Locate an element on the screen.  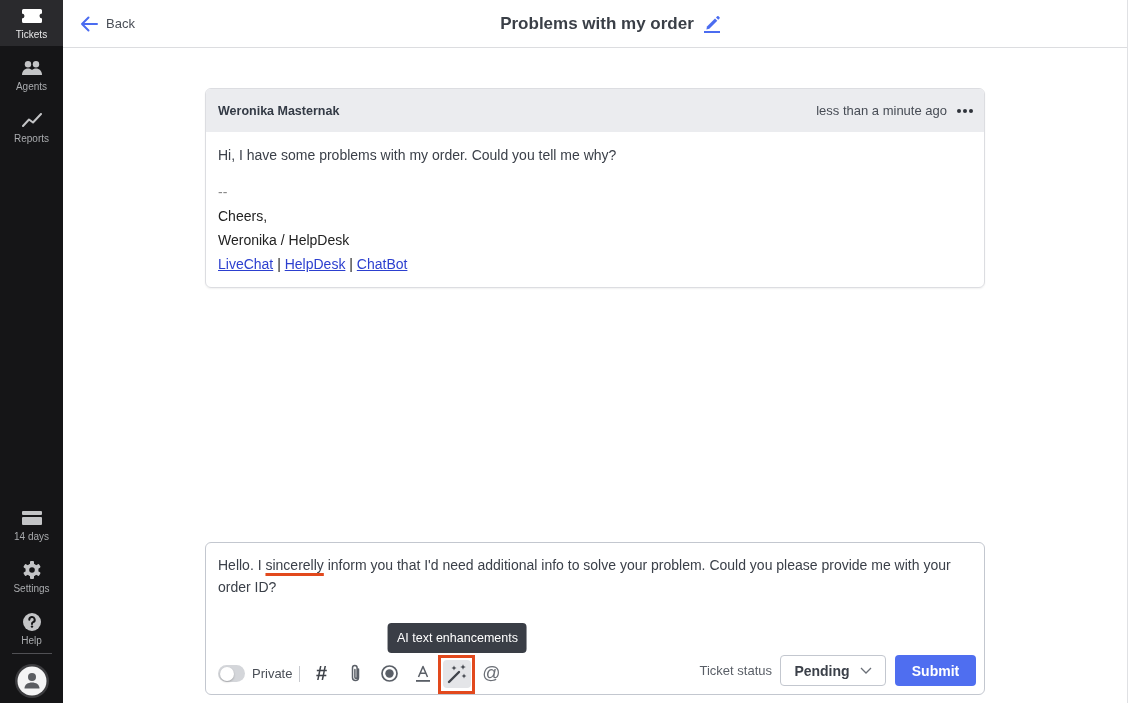
ticket-icon is located at coordinates (31, 16).